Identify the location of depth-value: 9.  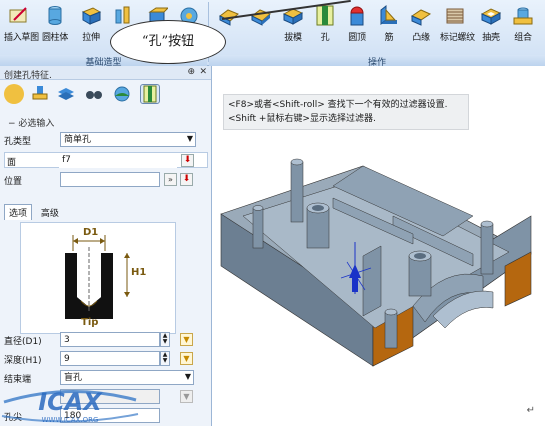
(67, 359).